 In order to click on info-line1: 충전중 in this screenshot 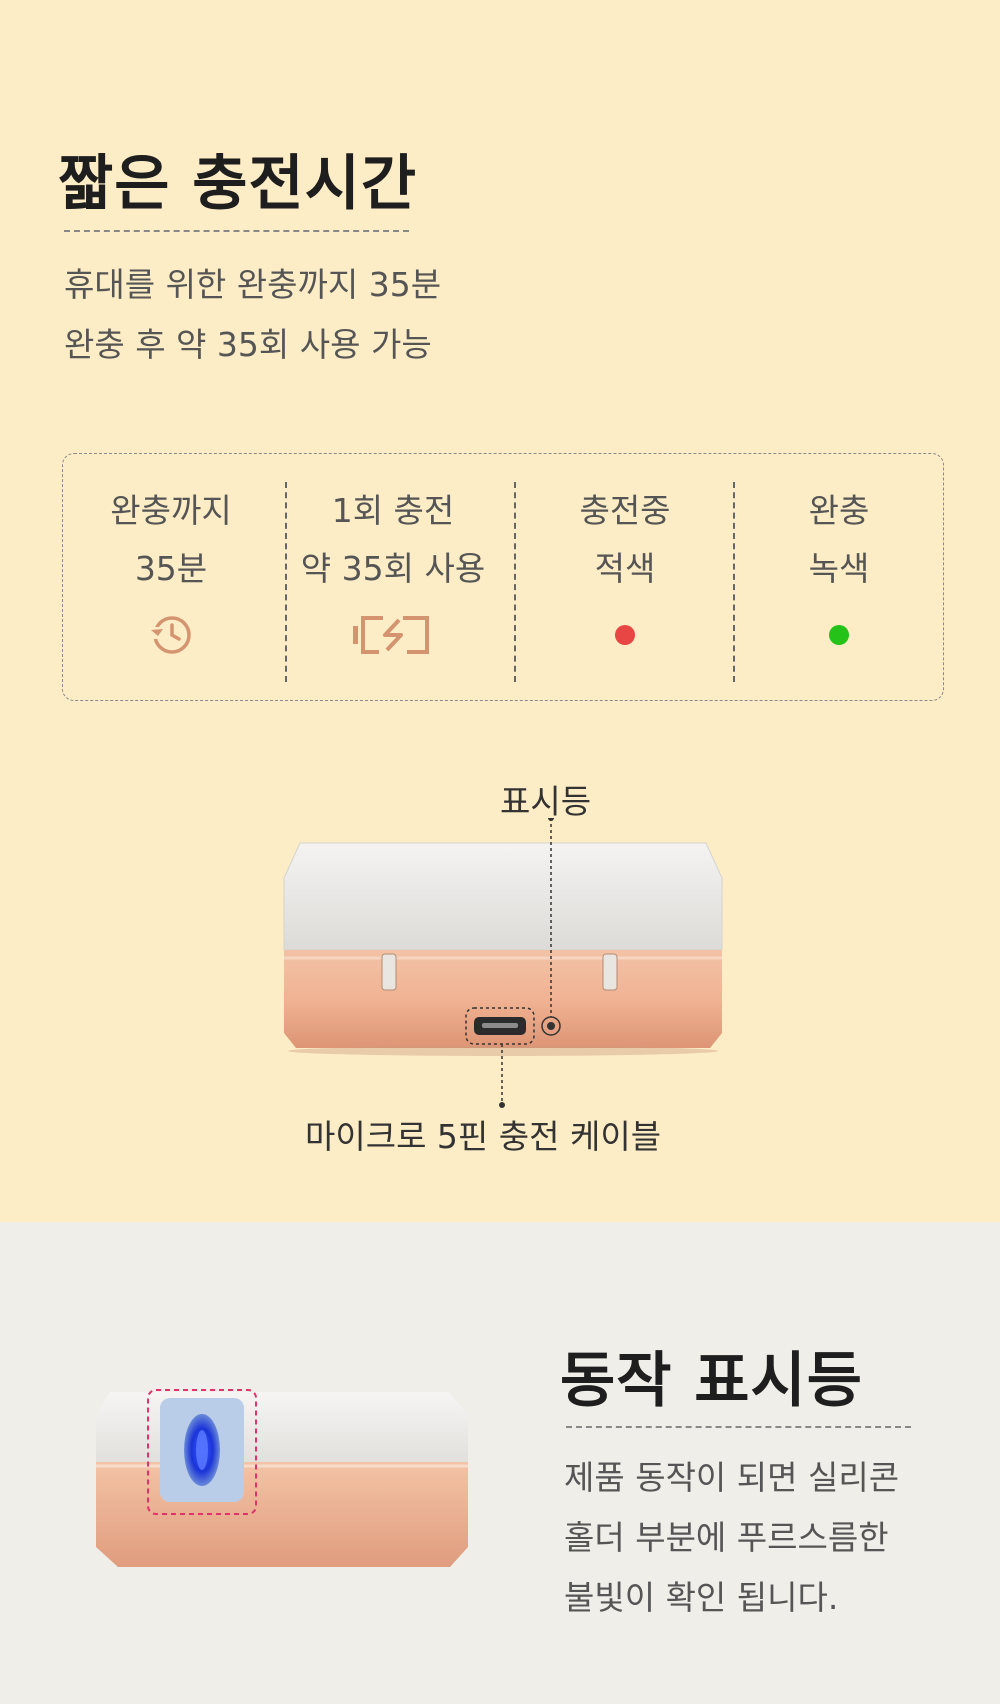, I will do `click(625, 510)`.